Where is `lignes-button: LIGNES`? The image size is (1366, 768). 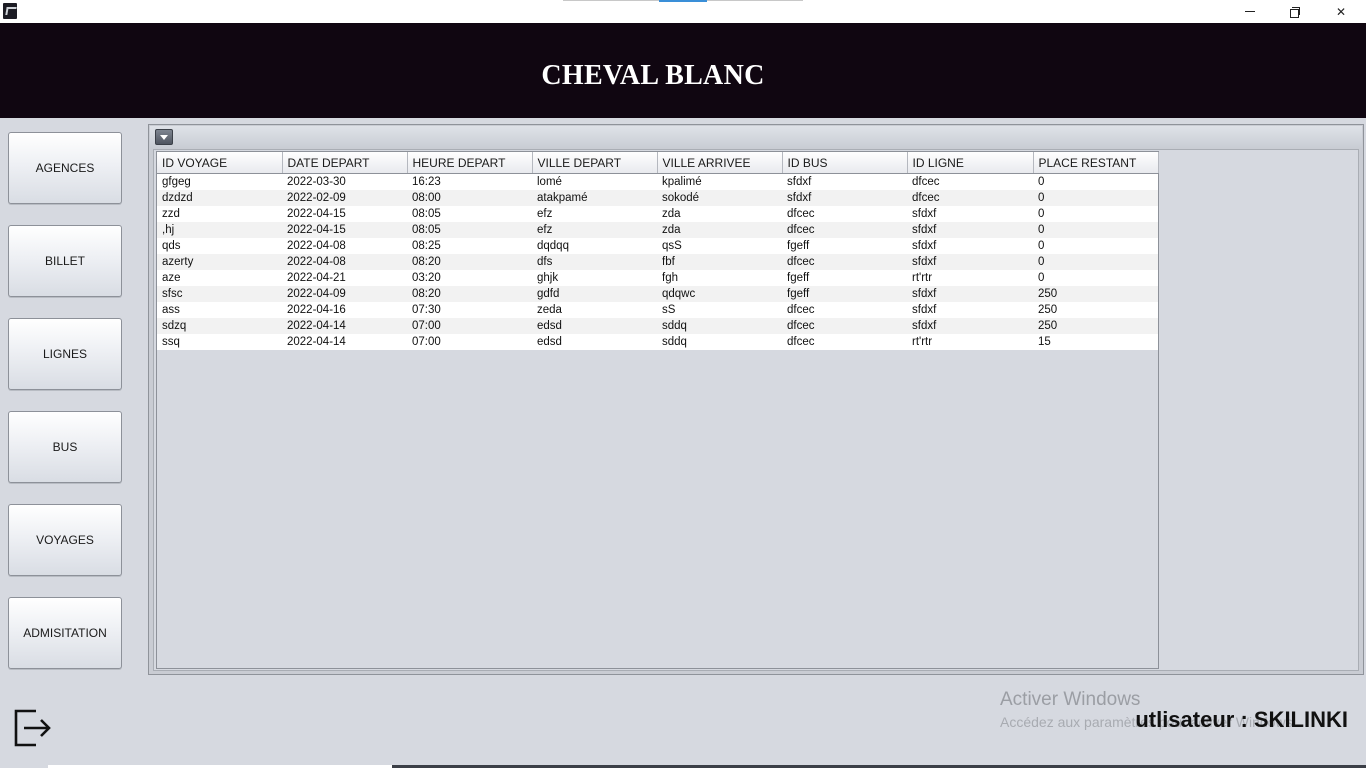
lignes-button: LIGNES is located at coordinates (65, 354).